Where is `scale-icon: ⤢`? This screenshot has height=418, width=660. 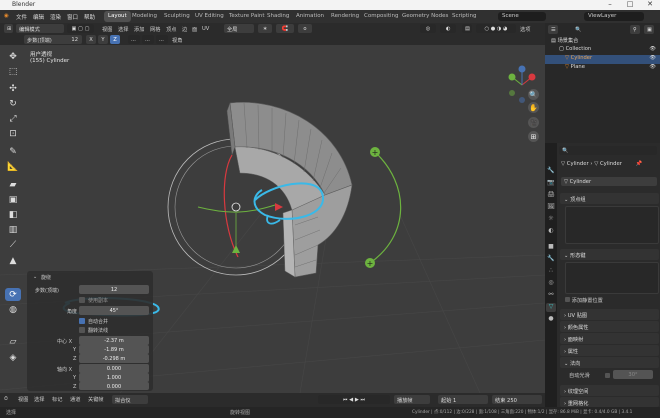 scale-icon: ⤢ is located at coordinates (13, 118).